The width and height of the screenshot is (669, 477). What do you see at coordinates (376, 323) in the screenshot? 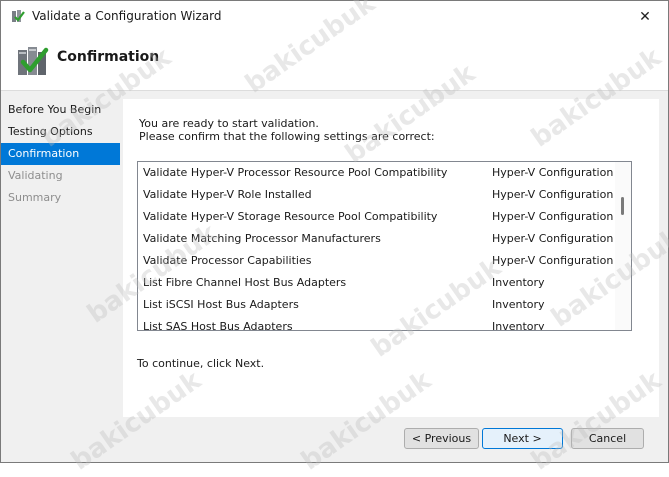
I see `list-item: List SAS Host Bus Adapters Inventory` at bounding box center [376, 323].